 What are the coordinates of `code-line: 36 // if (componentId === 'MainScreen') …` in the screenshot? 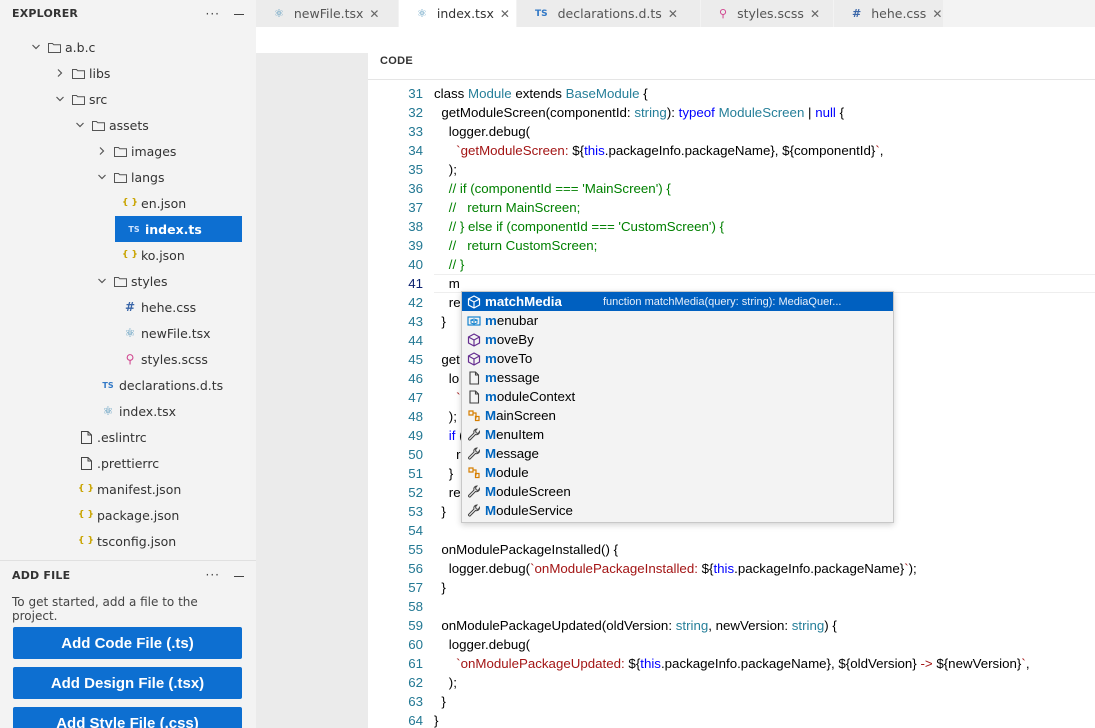 It's located at (731, 188).